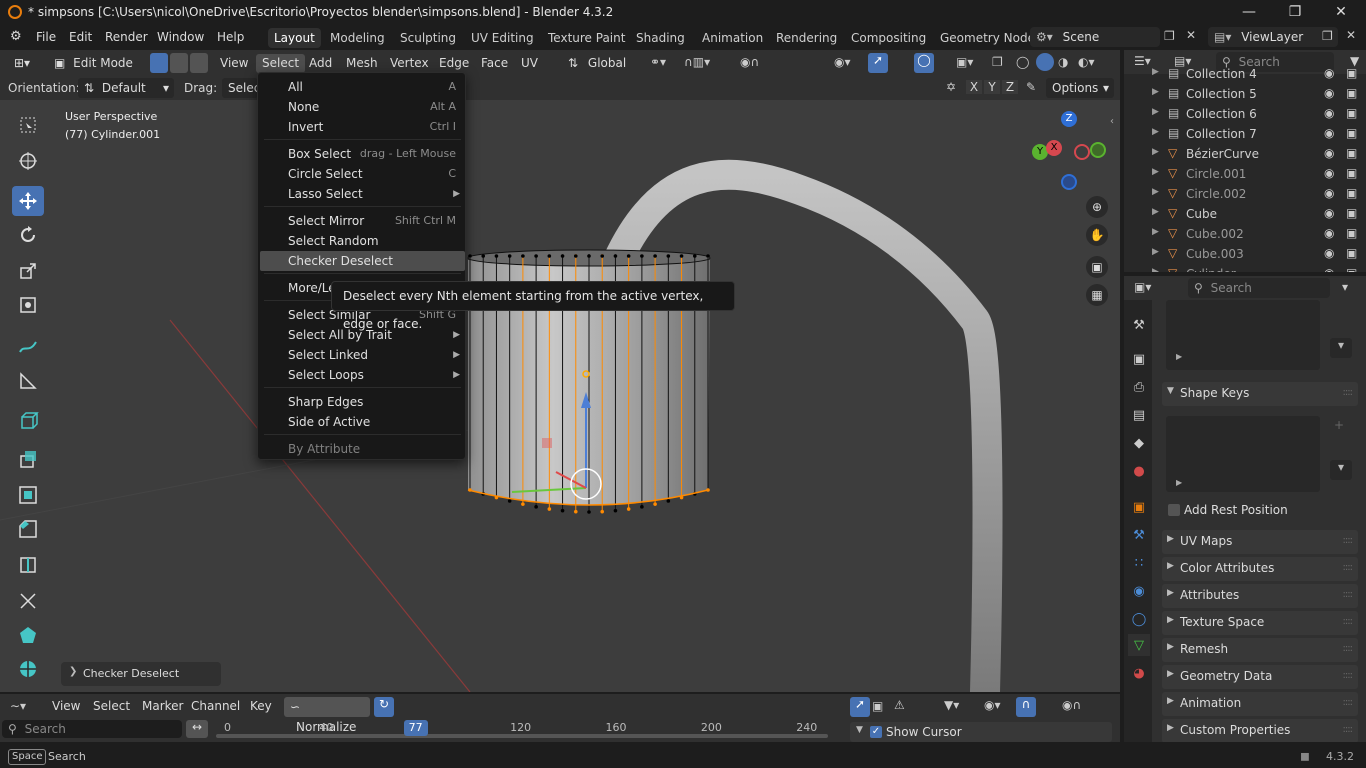 This screenshot has height=768, width=1366. I want to click on list-options-icon: ▾, so click(1341, 348).